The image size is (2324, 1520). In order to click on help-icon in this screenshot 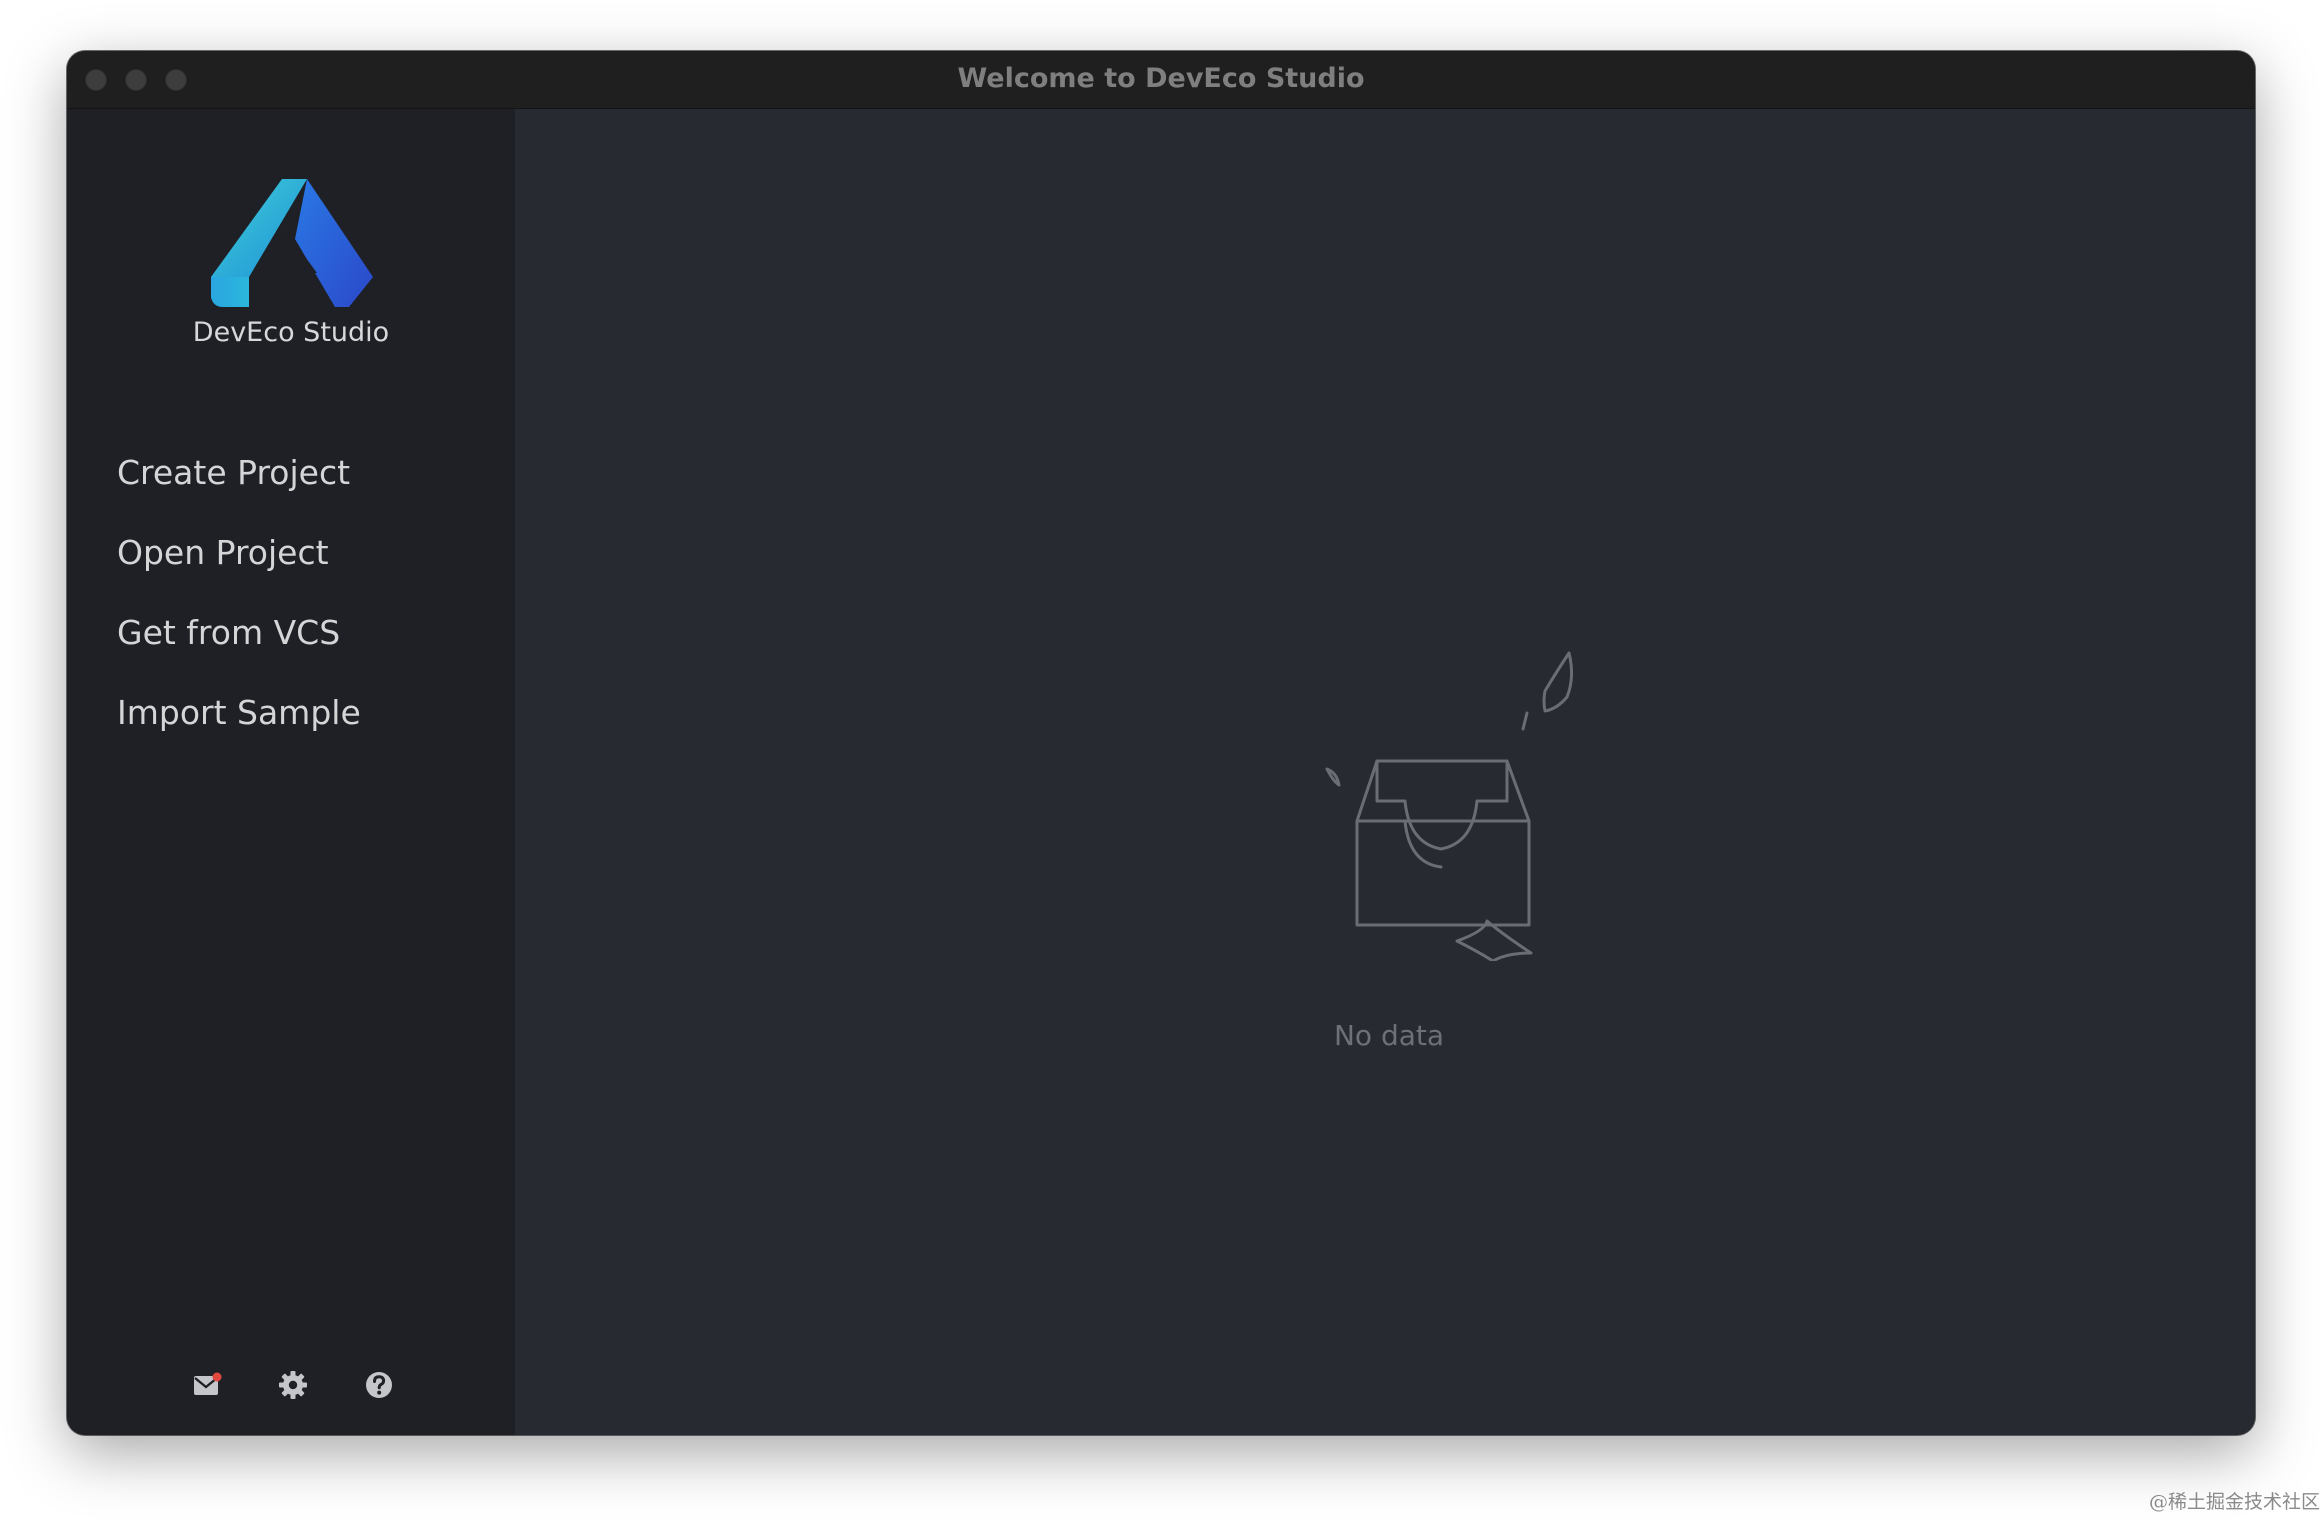, I will do `click(379, 1385)`.